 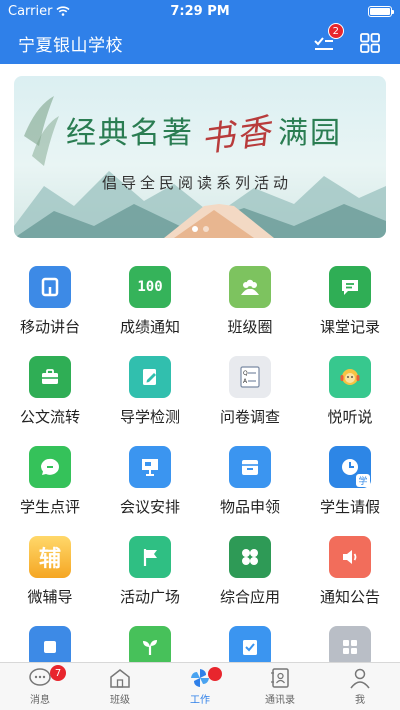 I want to click on contacts-book-icon, so click(x=280, y=678).